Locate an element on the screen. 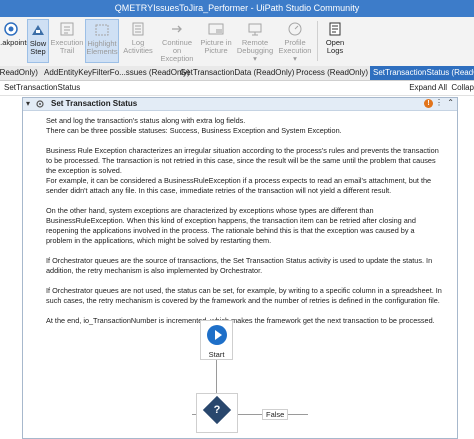 Image resolution: width=474 pixels, height=439 pixels. picture-in-picture-button: Picture in Picture is located at coordinates (216, 41).